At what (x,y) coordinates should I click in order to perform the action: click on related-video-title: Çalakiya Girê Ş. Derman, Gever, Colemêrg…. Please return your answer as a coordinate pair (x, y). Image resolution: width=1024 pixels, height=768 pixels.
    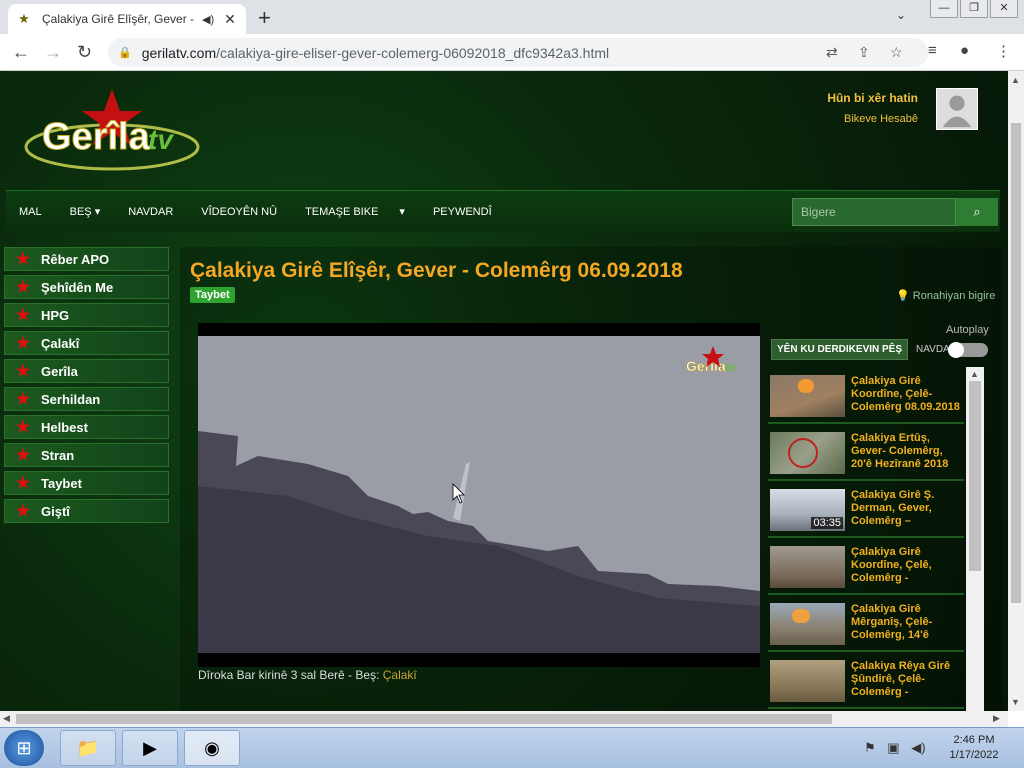
    Looking at the image, I should click on (907, 508).